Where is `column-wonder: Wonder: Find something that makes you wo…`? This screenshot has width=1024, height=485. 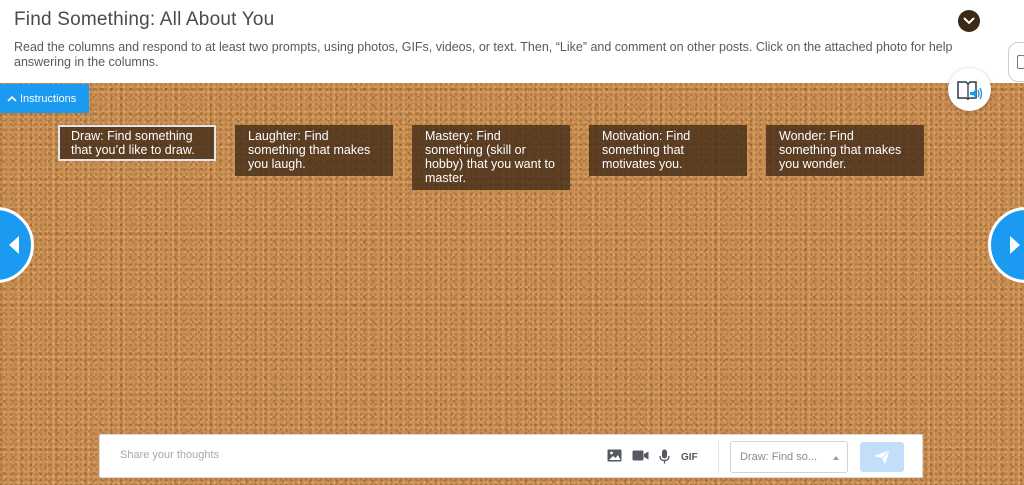
column-wonder: Wonder: Find something that makes you wo… is located at coordinates (845, 150).